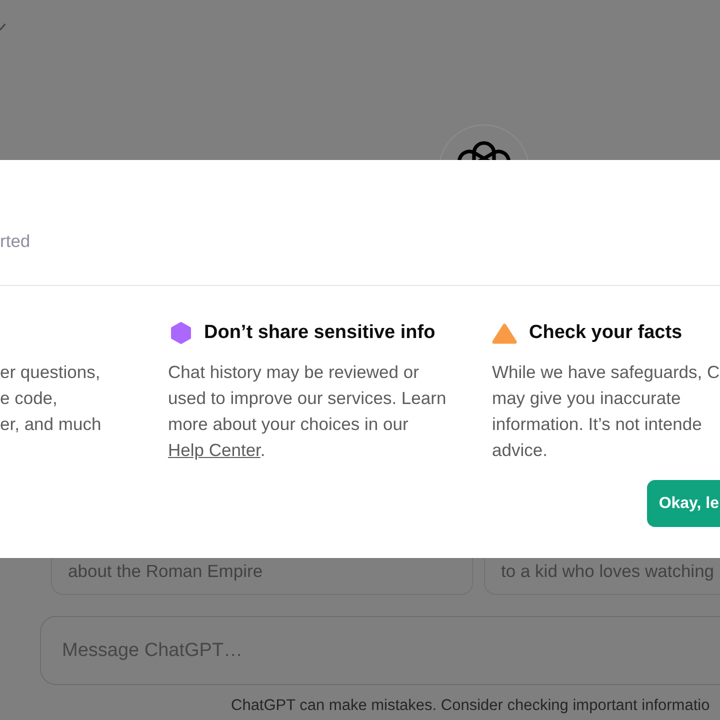  Describe the element at coordinates (308, 411) in the screenshot. I see `tip-text: Chat history may be reviewed or used to improve our services. Learn more about your choices in our Help Center.` at that location.